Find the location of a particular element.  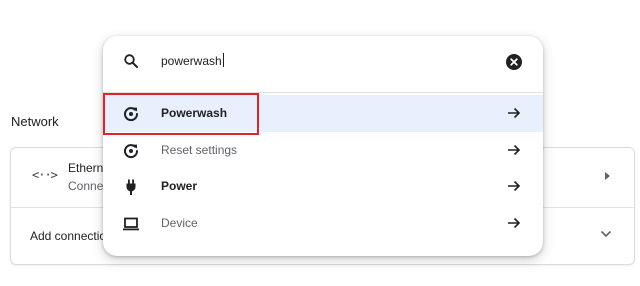

search-icon is located at coordinates (131, 61).